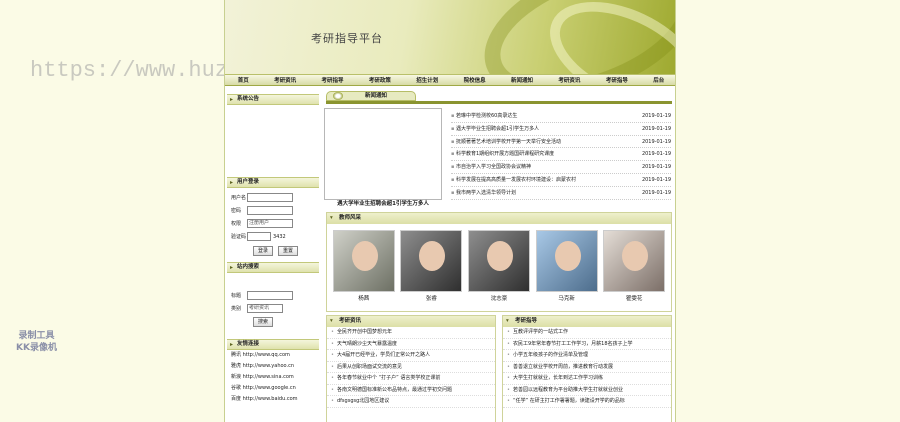 The height and width of the screenshot is (422, 900). I want to click on keyword-label: 标题, so click(236, 296).